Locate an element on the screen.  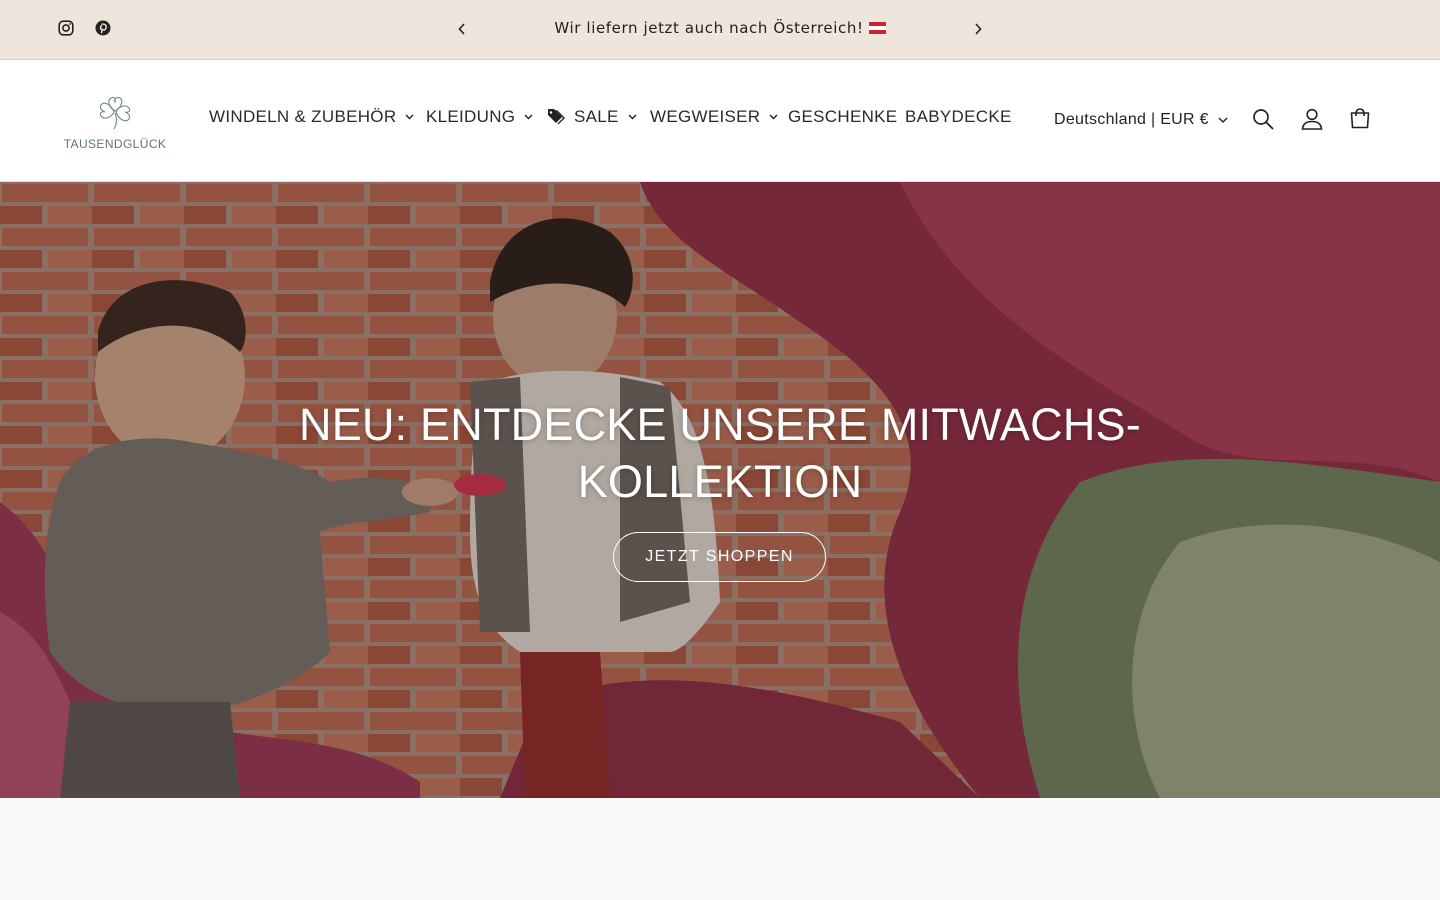
nav-item-sale: SALE is located at coordinates (591, 117).